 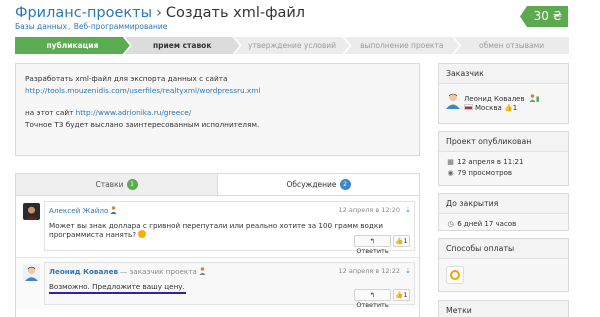 What do you see at coordinates (182, 45) in the screenshot?
I see `step-accepting-bids: прием ставок` at bounding box center [182, 45].